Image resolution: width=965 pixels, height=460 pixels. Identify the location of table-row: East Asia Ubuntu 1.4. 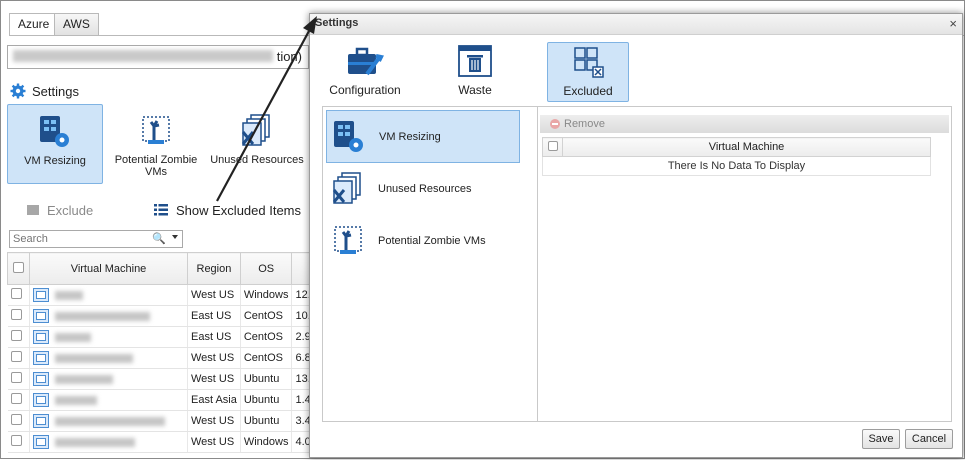
(161, 400).